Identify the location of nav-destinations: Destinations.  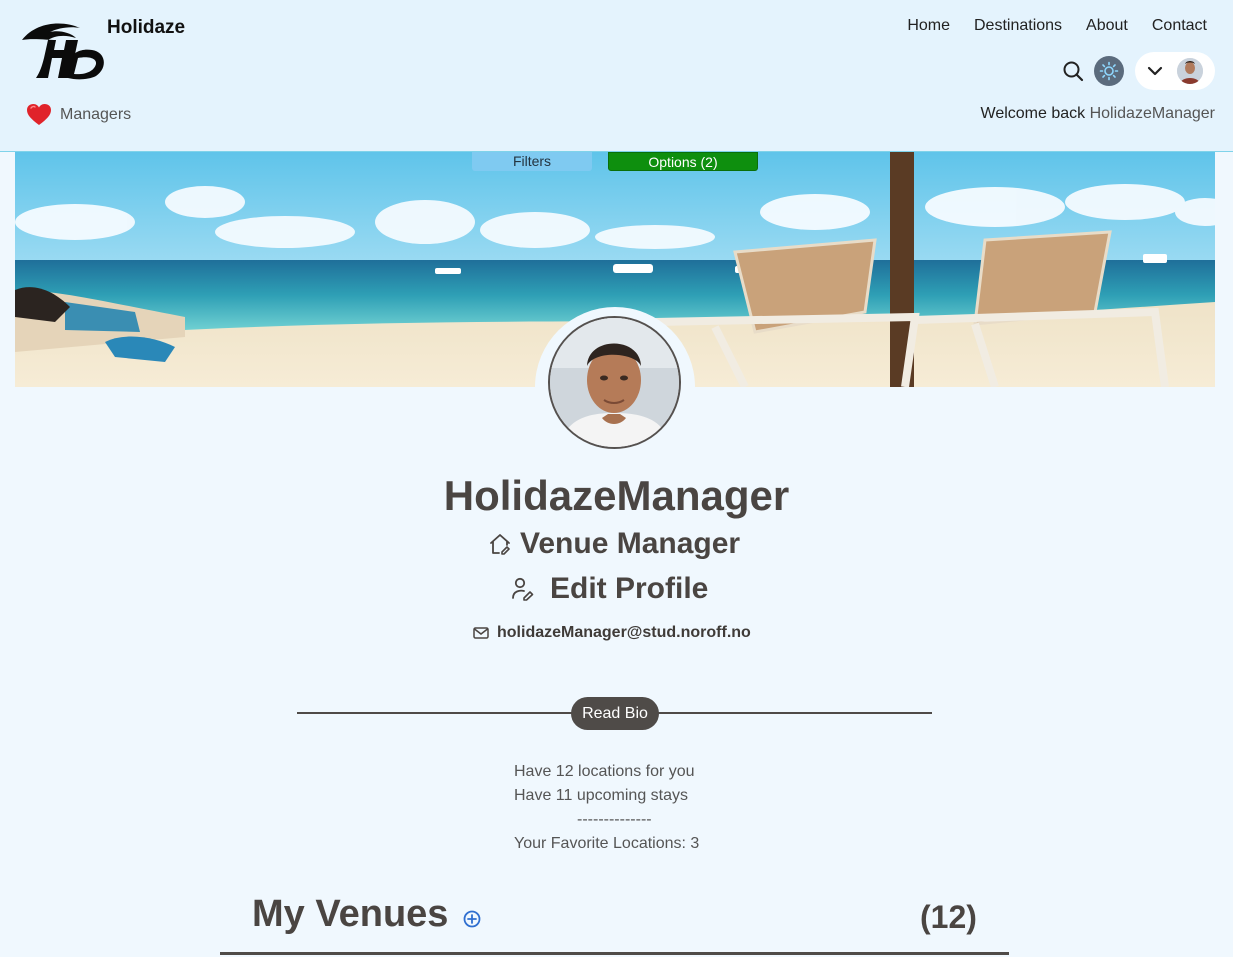
(1018, 26).